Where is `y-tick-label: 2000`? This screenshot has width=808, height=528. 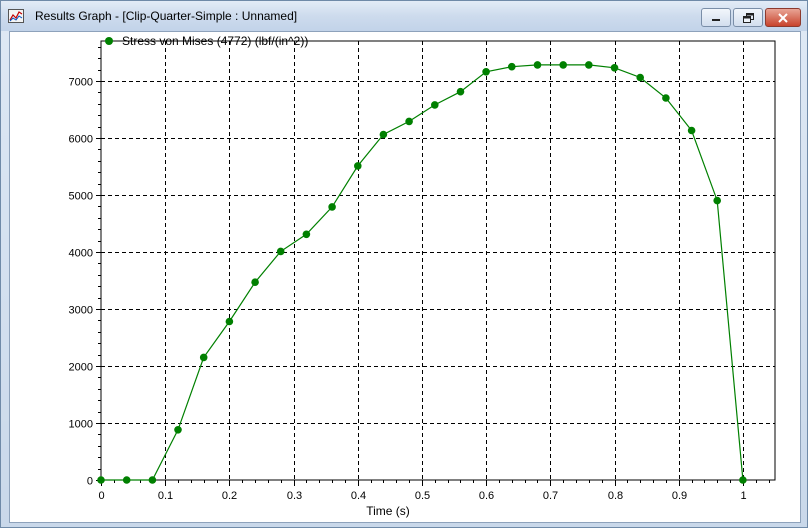 y-tick-label: 2000 is located at coordinates (81, 368).